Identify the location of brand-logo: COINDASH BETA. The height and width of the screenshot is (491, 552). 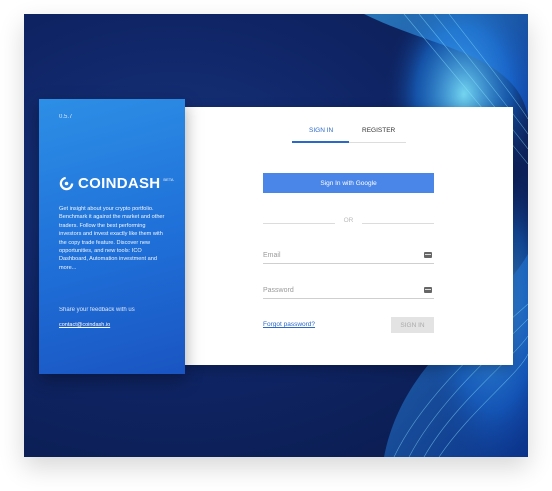
(116, 183).